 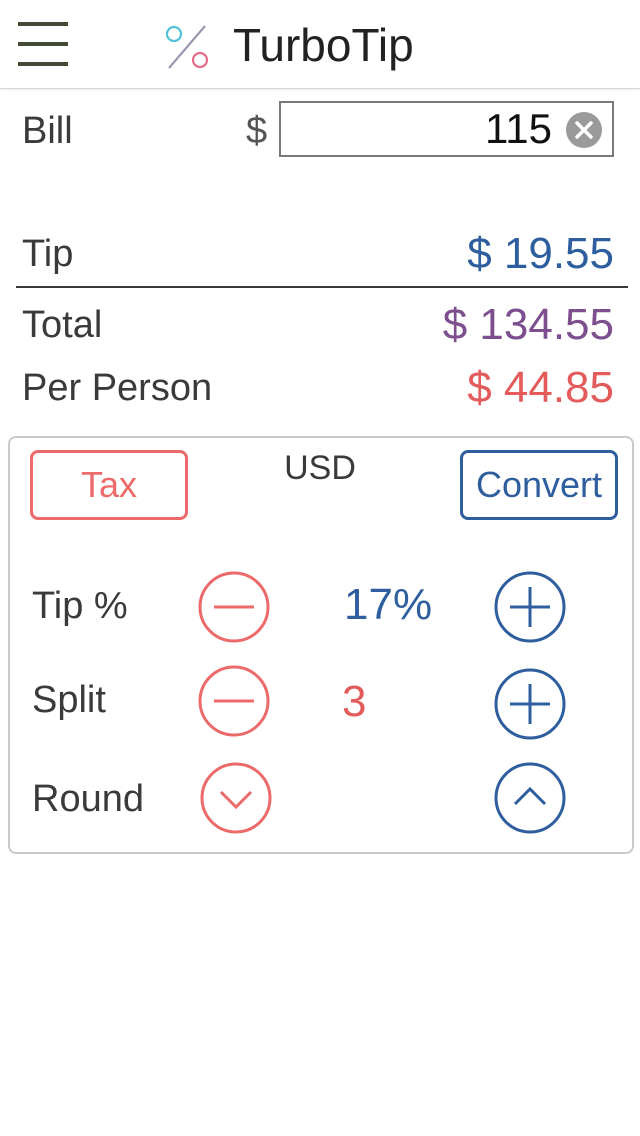 What do you see at coordinates (109, 485) in the screenshot?
I see `tax-button: Tax` at bounding box center [109, 485].